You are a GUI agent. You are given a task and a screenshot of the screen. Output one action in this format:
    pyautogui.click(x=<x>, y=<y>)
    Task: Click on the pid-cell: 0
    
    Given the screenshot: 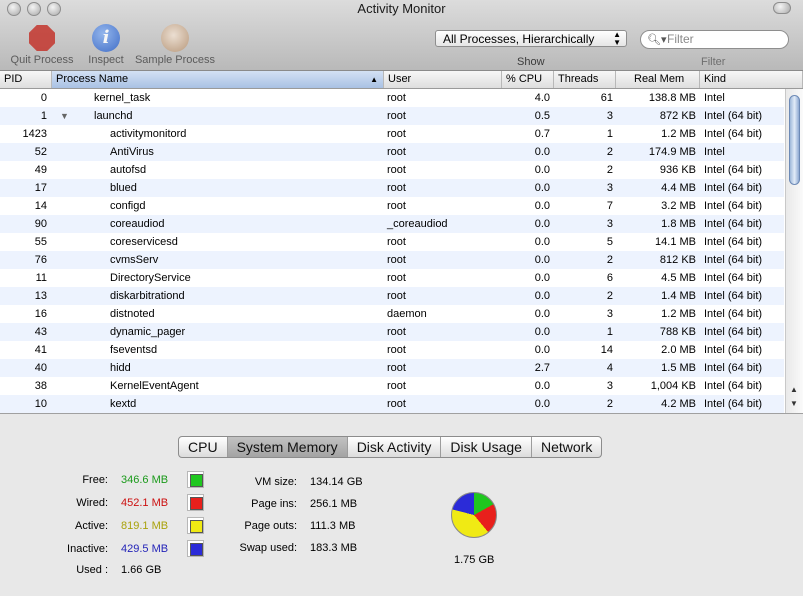 What is the action you would take?
    pyautogui.click(x=43, y=98)
    